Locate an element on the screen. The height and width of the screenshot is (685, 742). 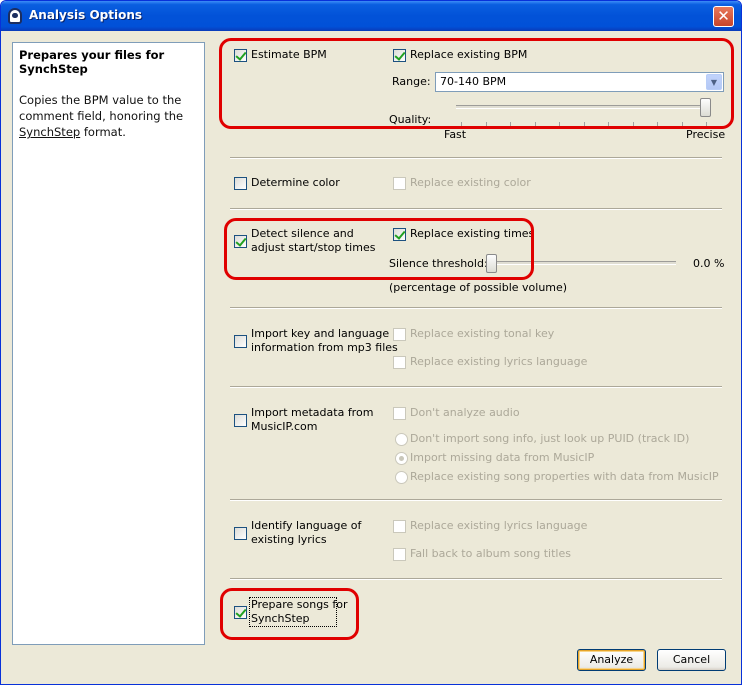
window-title: Analysis Options is located at coordinates (86, 15).